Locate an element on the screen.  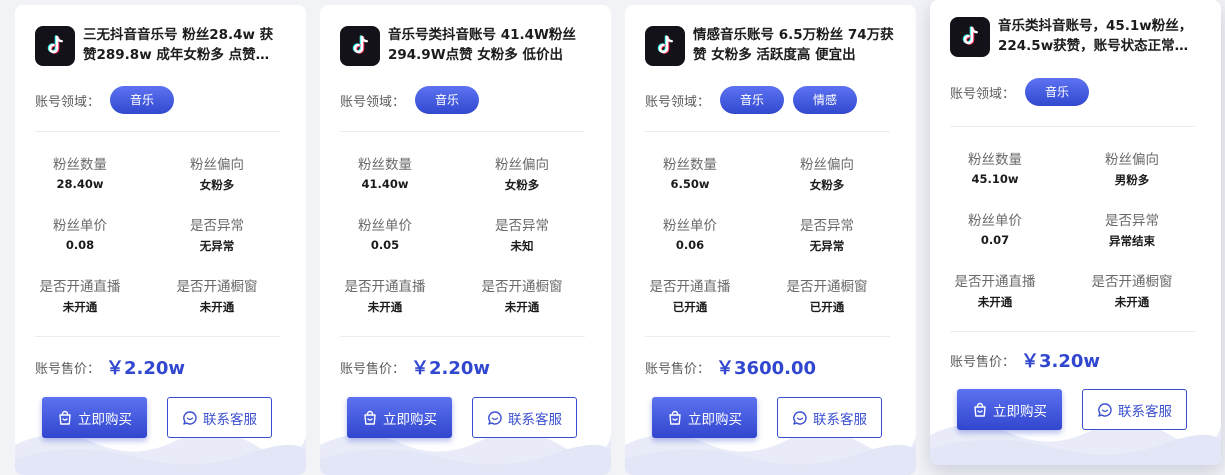
fans-unit-price-value: 0.08 is located at coordinates (80, 245).